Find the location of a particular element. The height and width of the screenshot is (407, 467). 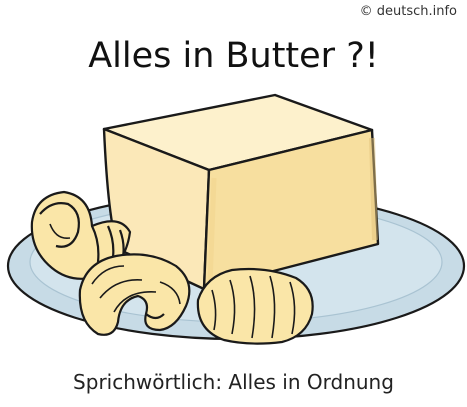

butter-curl-right is located at coordinates (255, 306).